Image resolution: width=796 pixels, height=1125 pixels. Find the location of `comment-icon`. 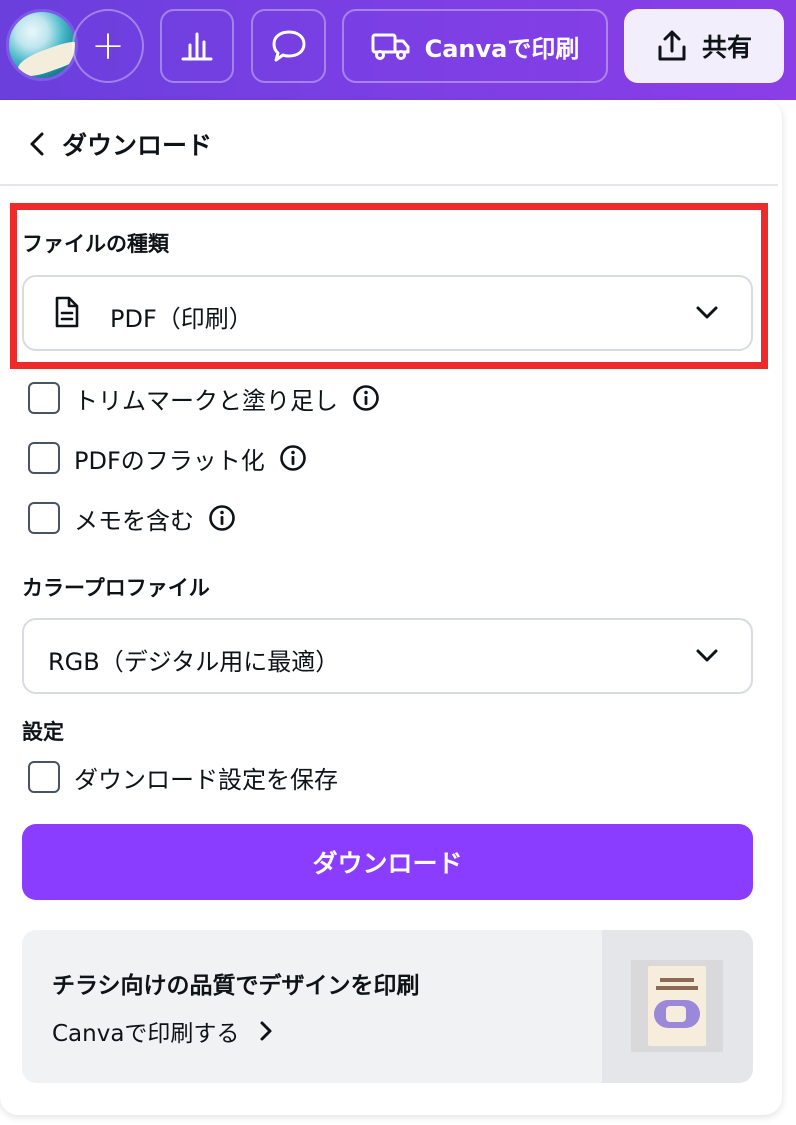

comment-icon is located at coordinates (288, 46).